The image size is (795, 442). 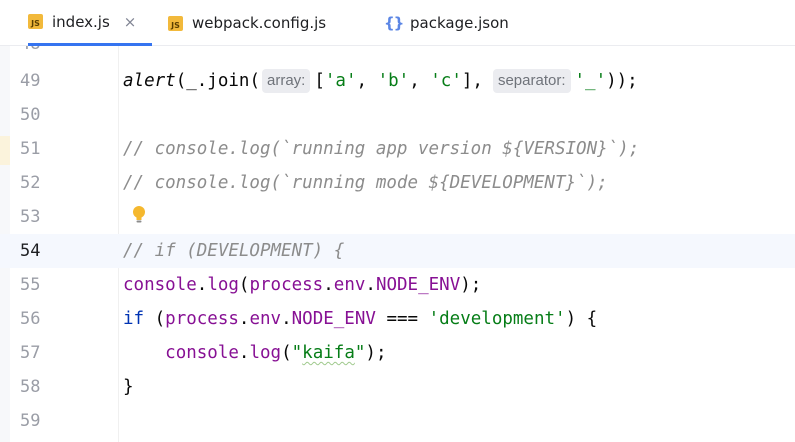 What do you see at coordinates (397, 217) in the screenshot?
I see `code-line: 53` at bounding box center [397, 217].